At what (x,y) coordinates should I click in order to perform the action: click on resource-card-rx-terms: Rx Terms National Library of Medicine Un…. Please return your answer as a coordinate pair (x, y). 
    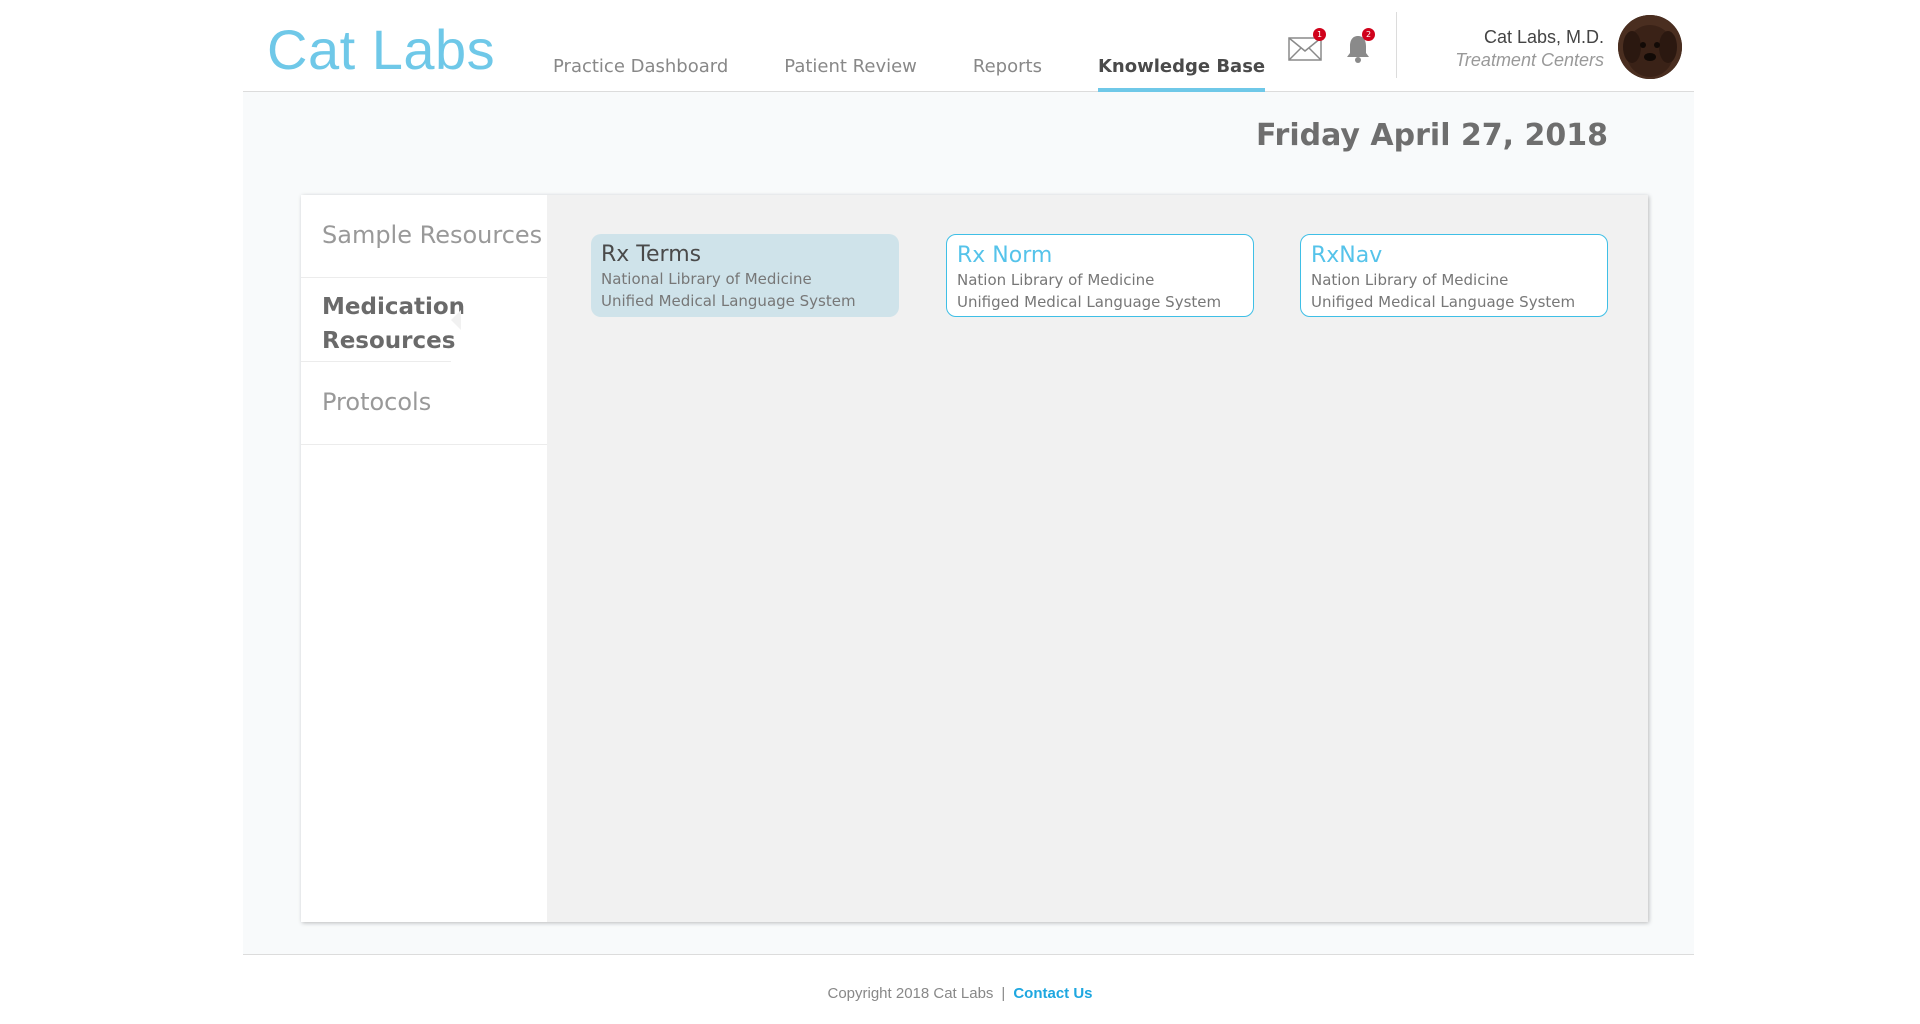
    Looking at the image, I should click on (745, 275).